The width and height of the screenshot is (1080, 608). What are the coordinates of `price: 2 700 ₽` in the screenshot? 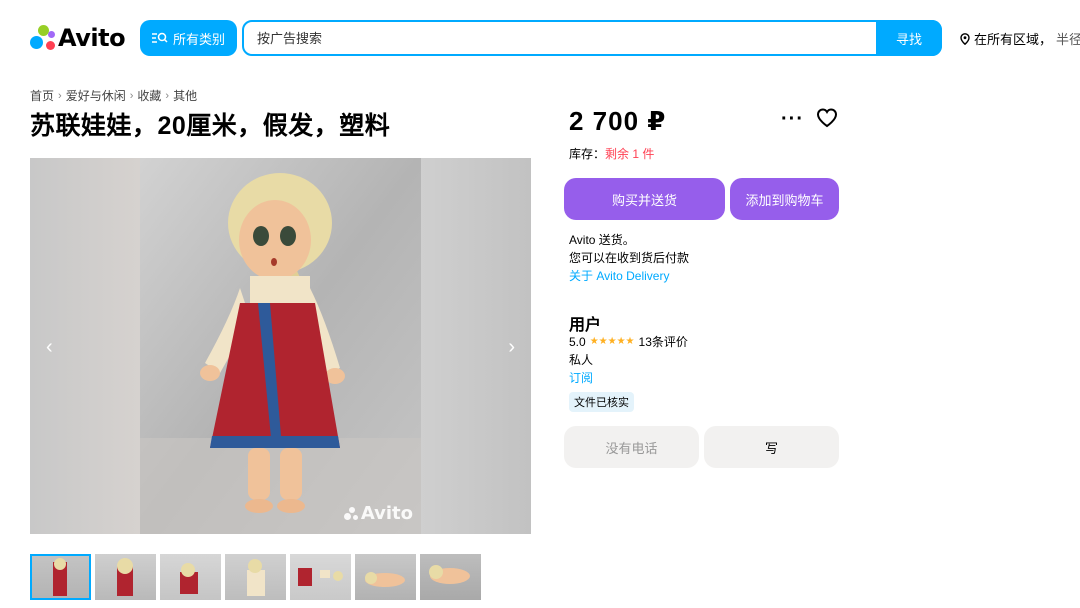 It's located at (618, 121).